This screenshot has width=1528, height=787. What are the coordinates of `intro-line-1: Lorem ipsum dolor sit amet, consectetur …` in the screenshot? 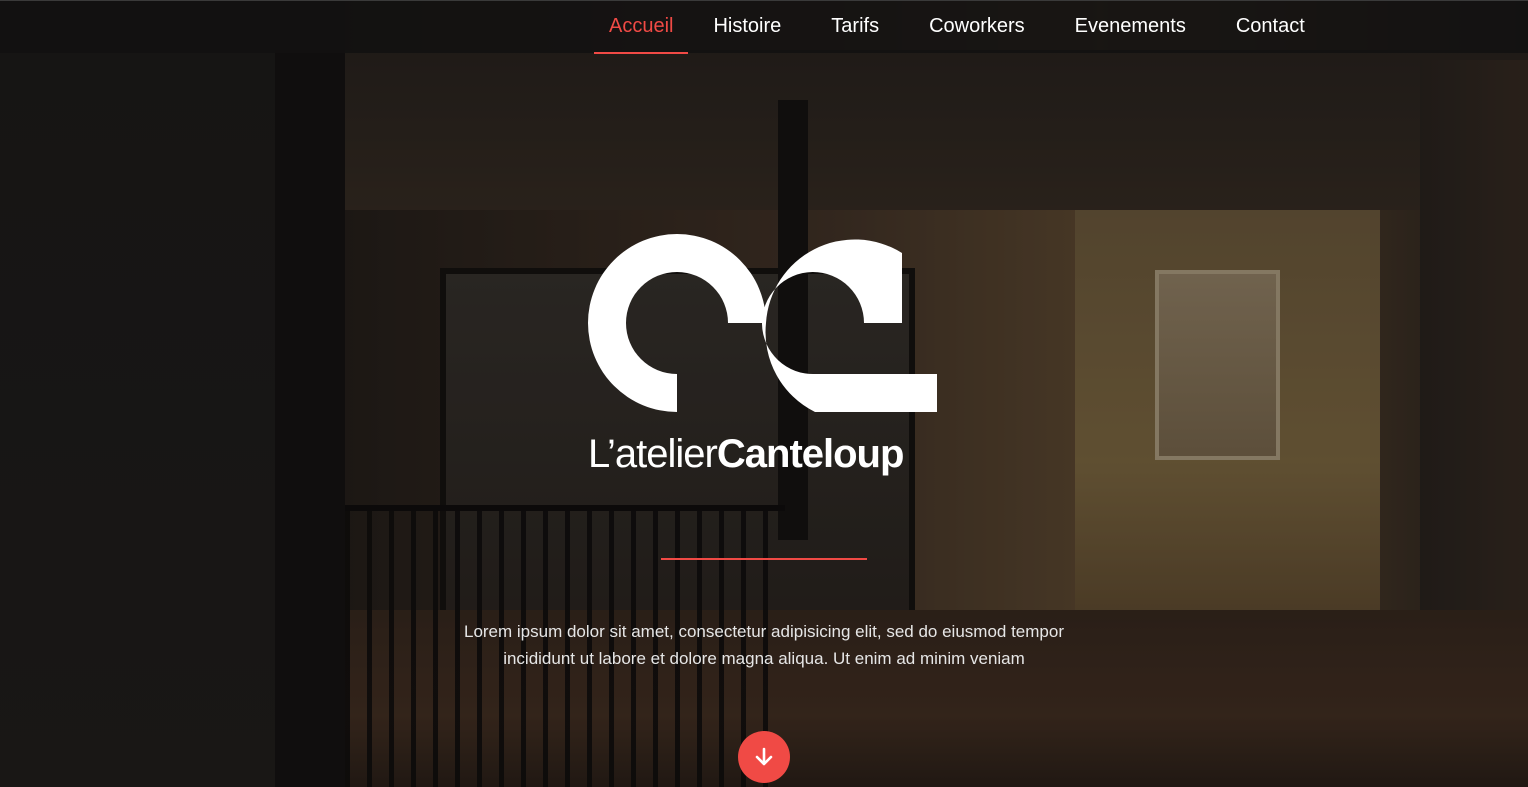 It's located at (763, 631).